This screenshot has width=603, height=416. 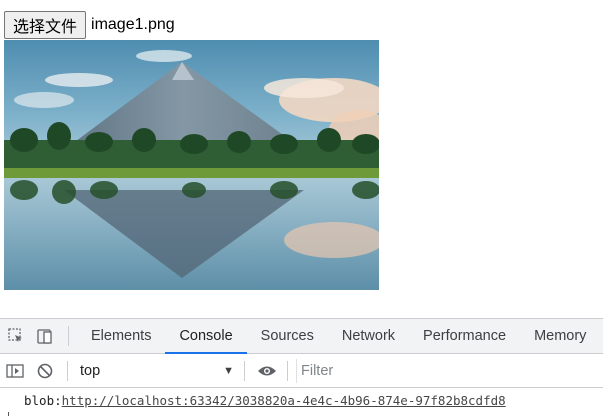 What do you see at coordinates (228, 370) in the screenshot?
I see `dropdown-triangle-icon: ▼` at bounding box center [228, 370].